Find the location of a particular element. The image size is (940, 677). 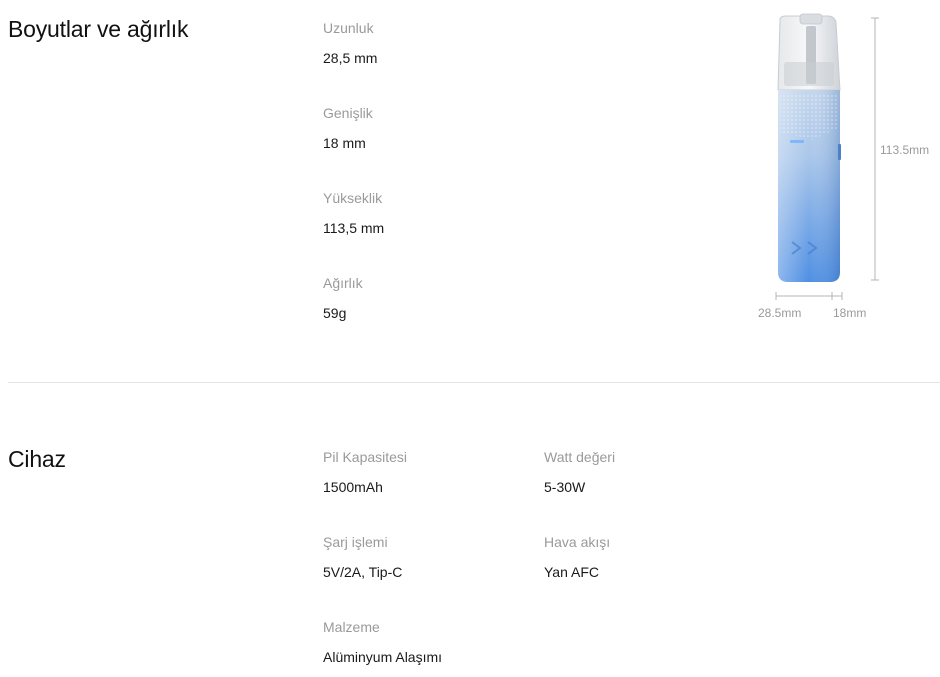

spec-label: Hava akışı is located at coordinates (577, 542).